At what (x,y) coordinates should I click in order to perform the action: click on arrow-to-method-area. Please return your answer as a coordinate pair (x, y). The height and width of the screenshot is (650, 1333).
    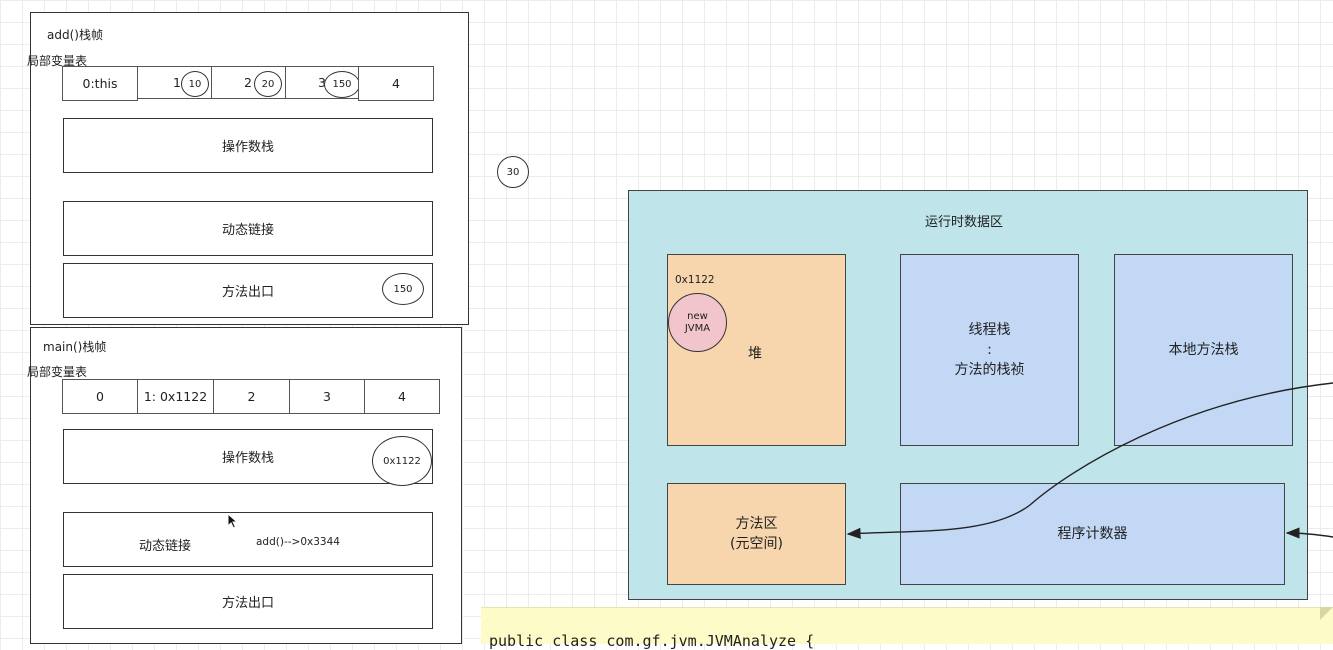
    Looking at the image, I should click on (1089, 460).